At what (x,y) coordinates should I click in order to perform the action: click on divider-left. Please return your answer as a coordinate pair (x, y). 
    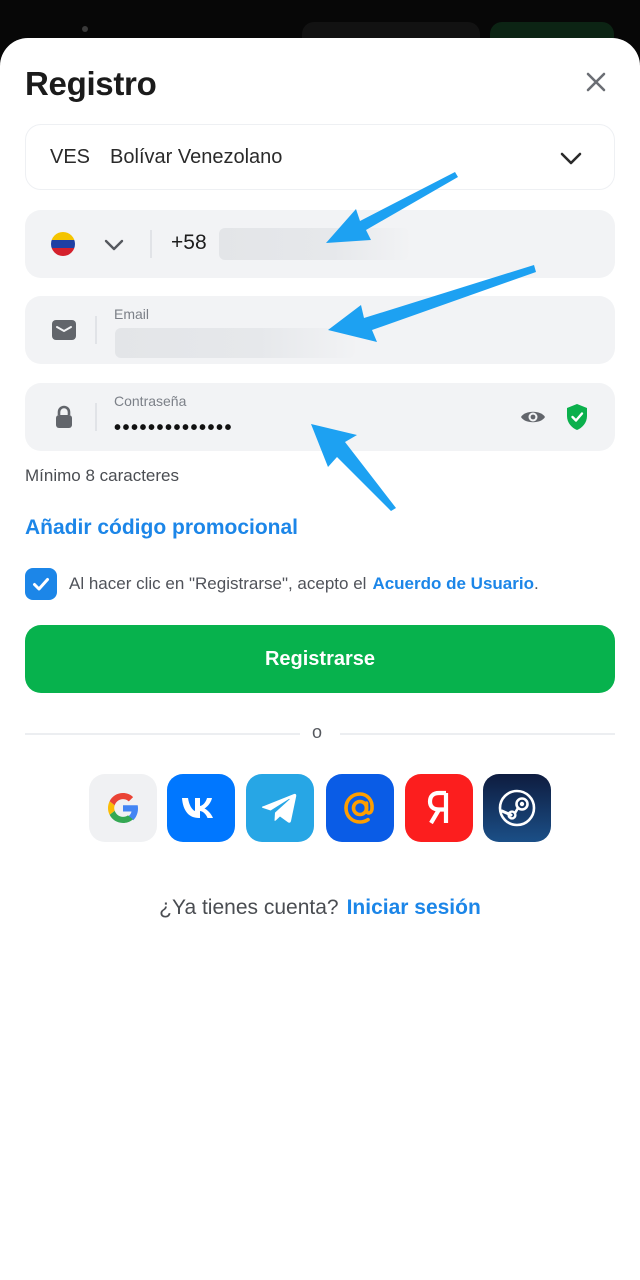
    Looking at the image, I should click on (162, 734).